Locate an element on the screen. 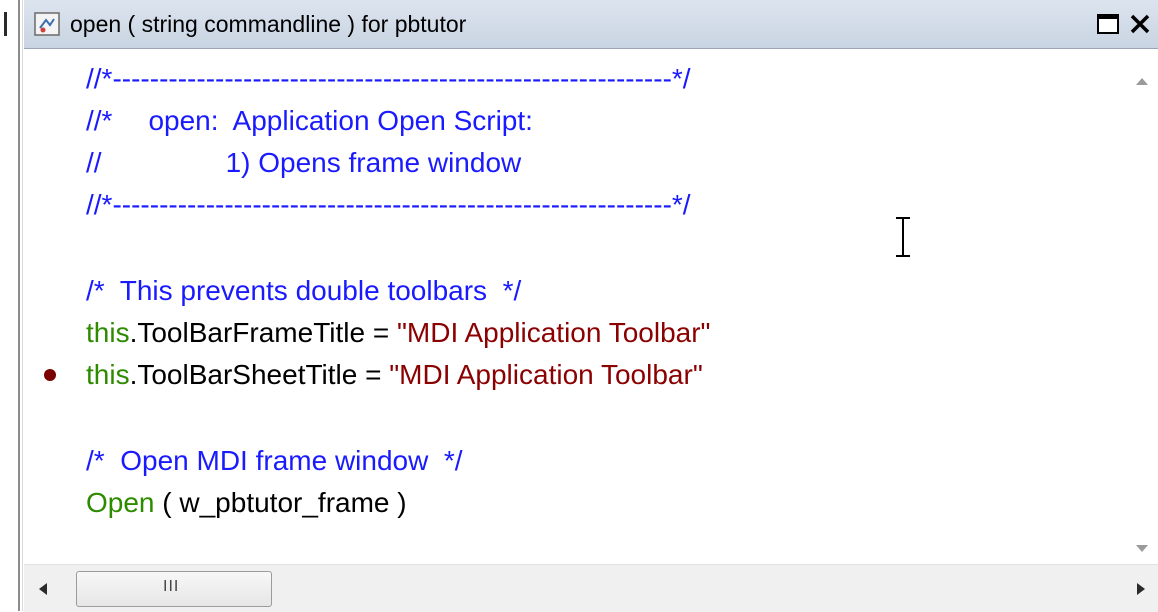 This screenshot has height=612, width=1158. frame-border is located at coordinates (19, 305).